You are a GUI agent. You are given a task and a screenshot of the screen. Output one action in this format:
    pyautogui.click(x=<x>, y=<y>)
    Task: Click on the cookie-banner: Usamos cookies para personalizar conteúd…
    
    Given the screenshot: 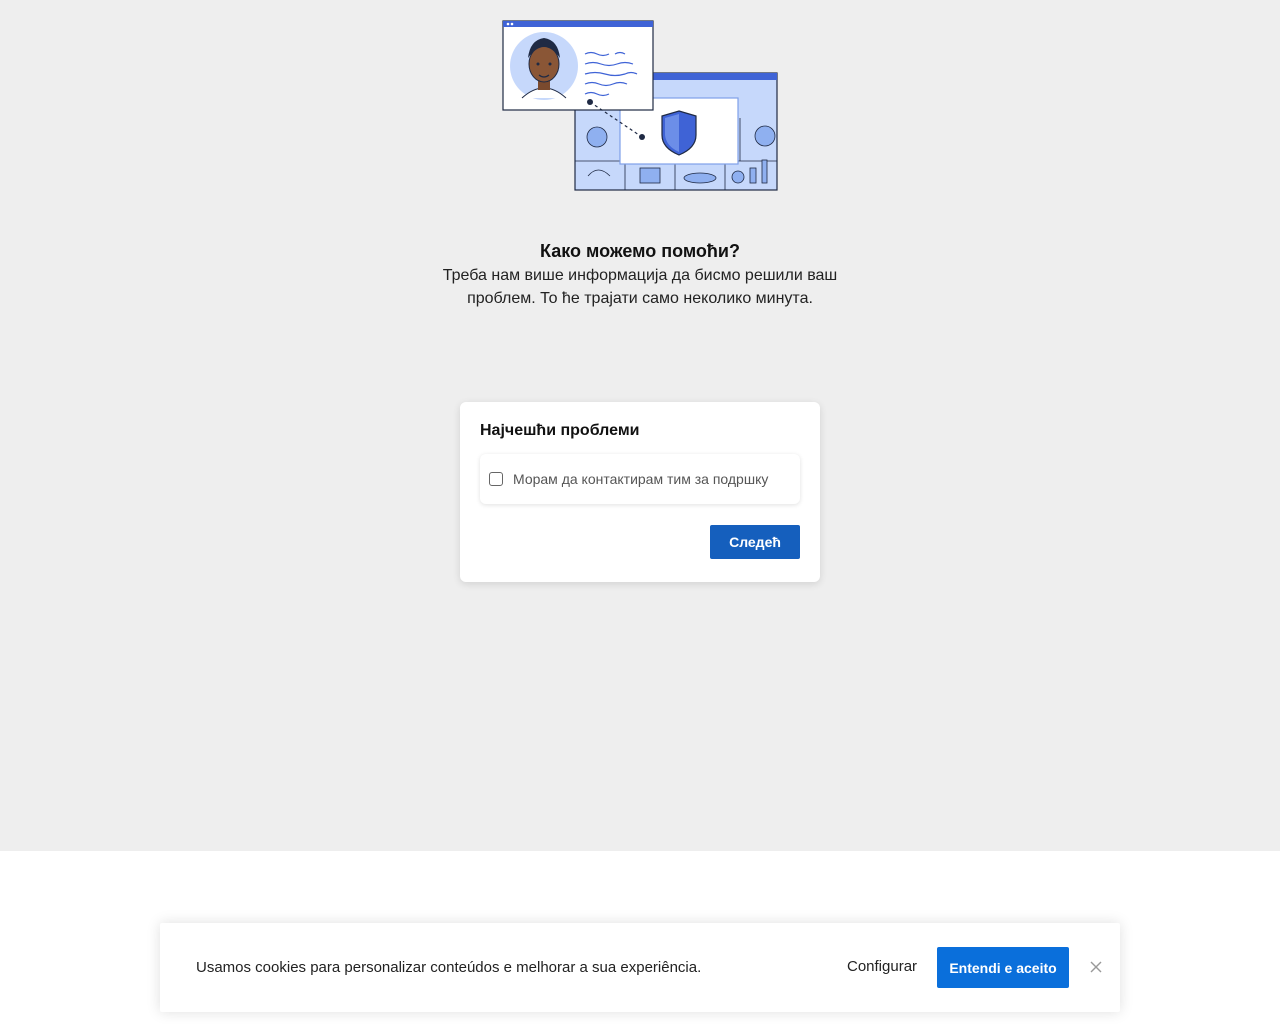 What is the action you would take?
    pyautogui.click(x=640, y=967)
    